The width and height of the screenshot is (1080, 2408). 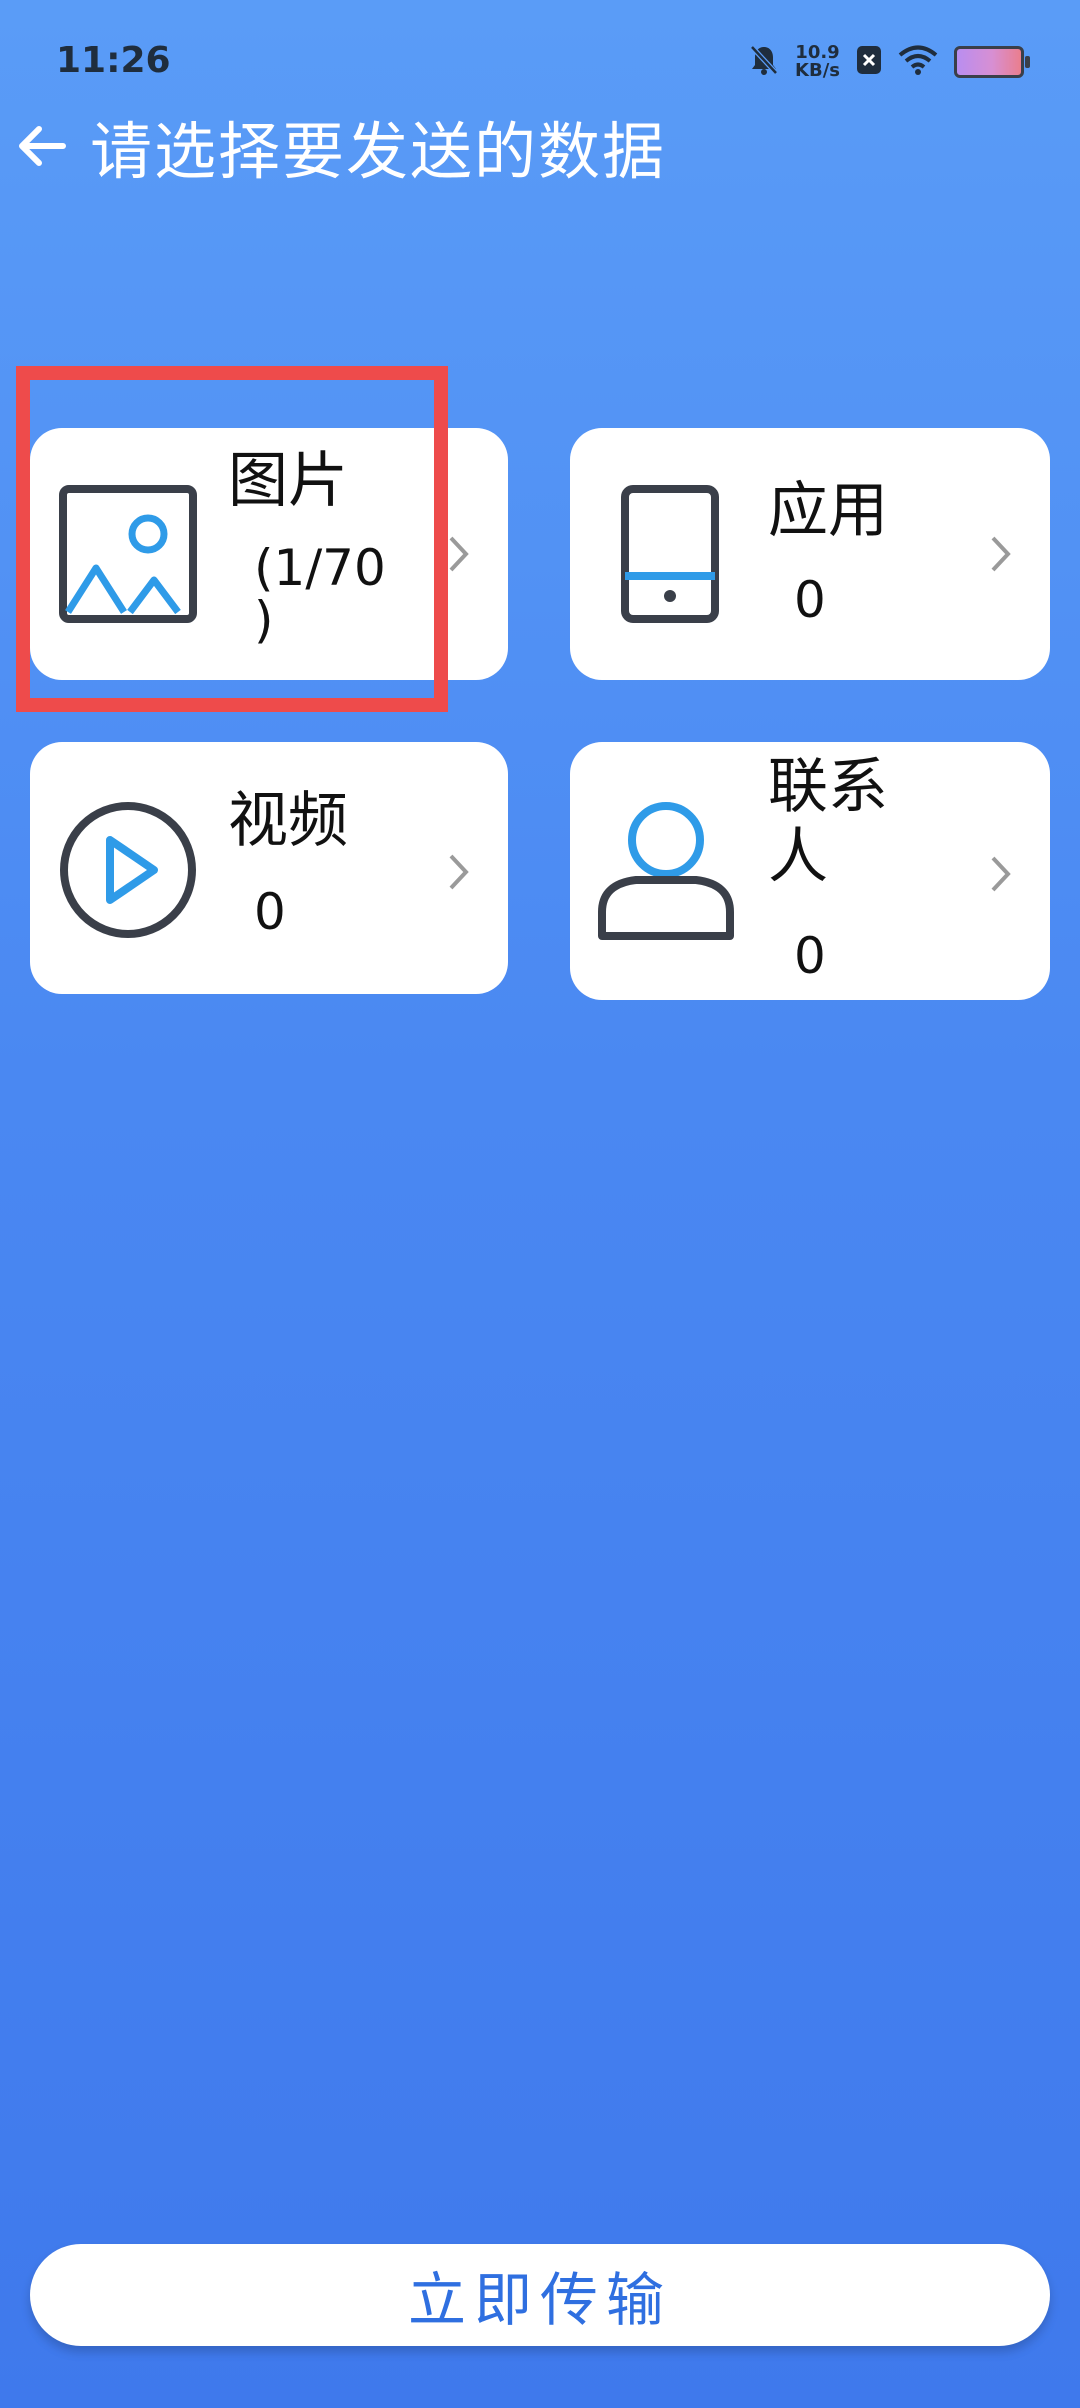 What do you see at coordinates (817, 61) in the screenshot?
I see `network-speed: 10.9 KB/s` at bounding box center [817, 61].